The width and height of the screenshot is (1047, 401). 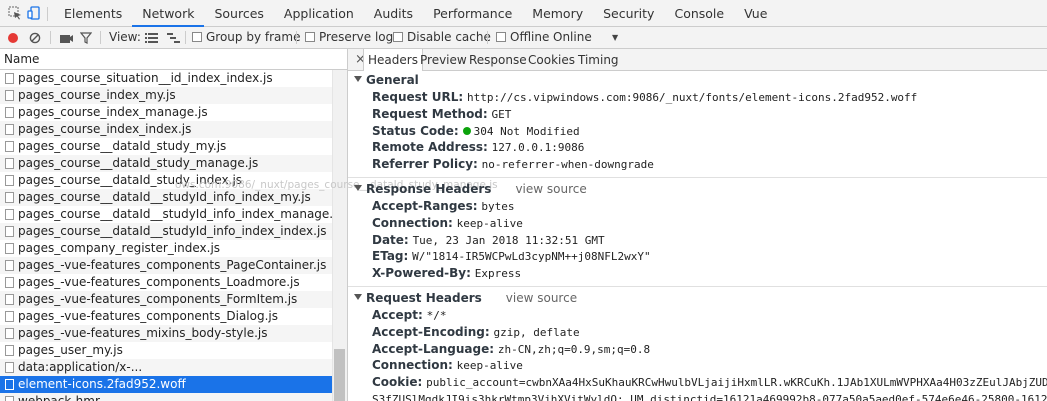 What do you see at coordinates (442, 37) in the screenshot?
I see `disable-cache-checkbox: Disable cache` at bounding box center [442, 37].